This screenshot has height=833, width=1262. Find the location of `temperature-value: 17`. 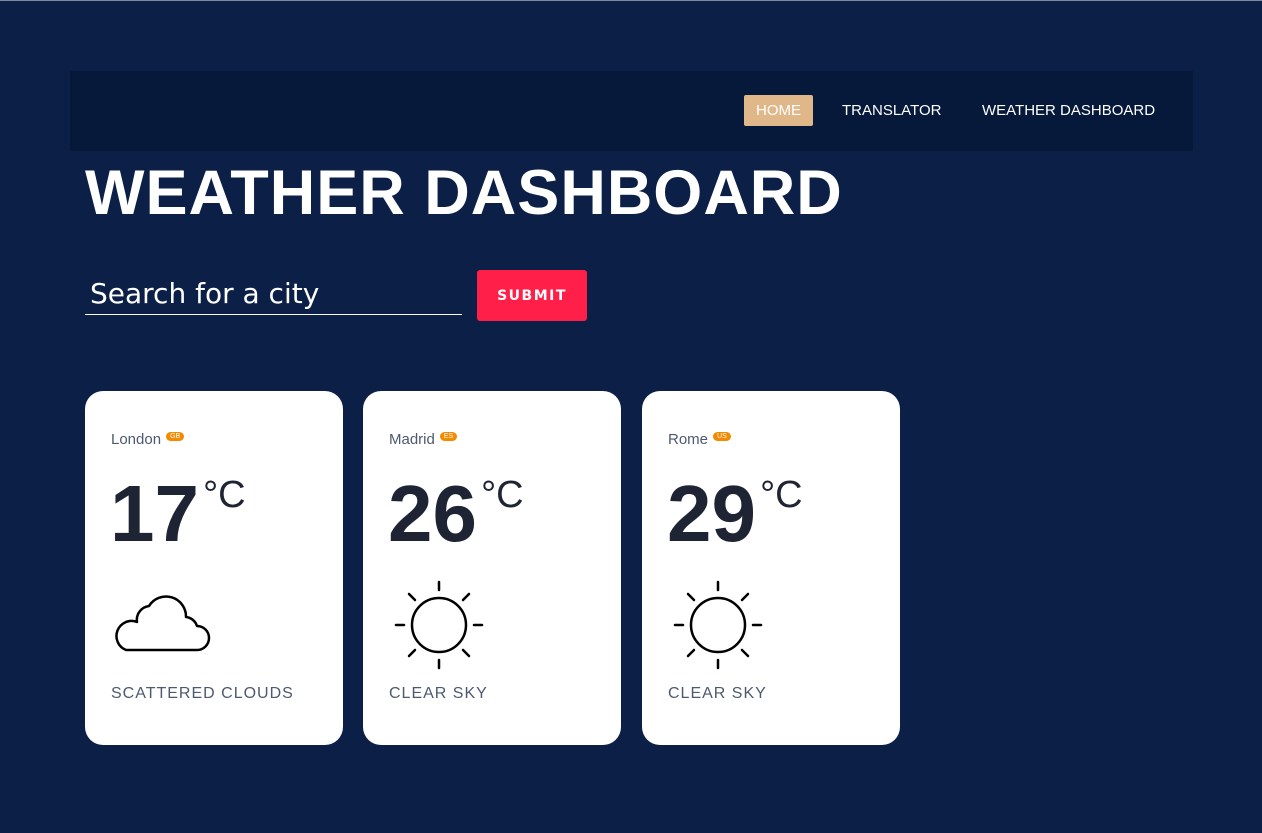

temperature-value: 17 is located at coordinates (154, 513).